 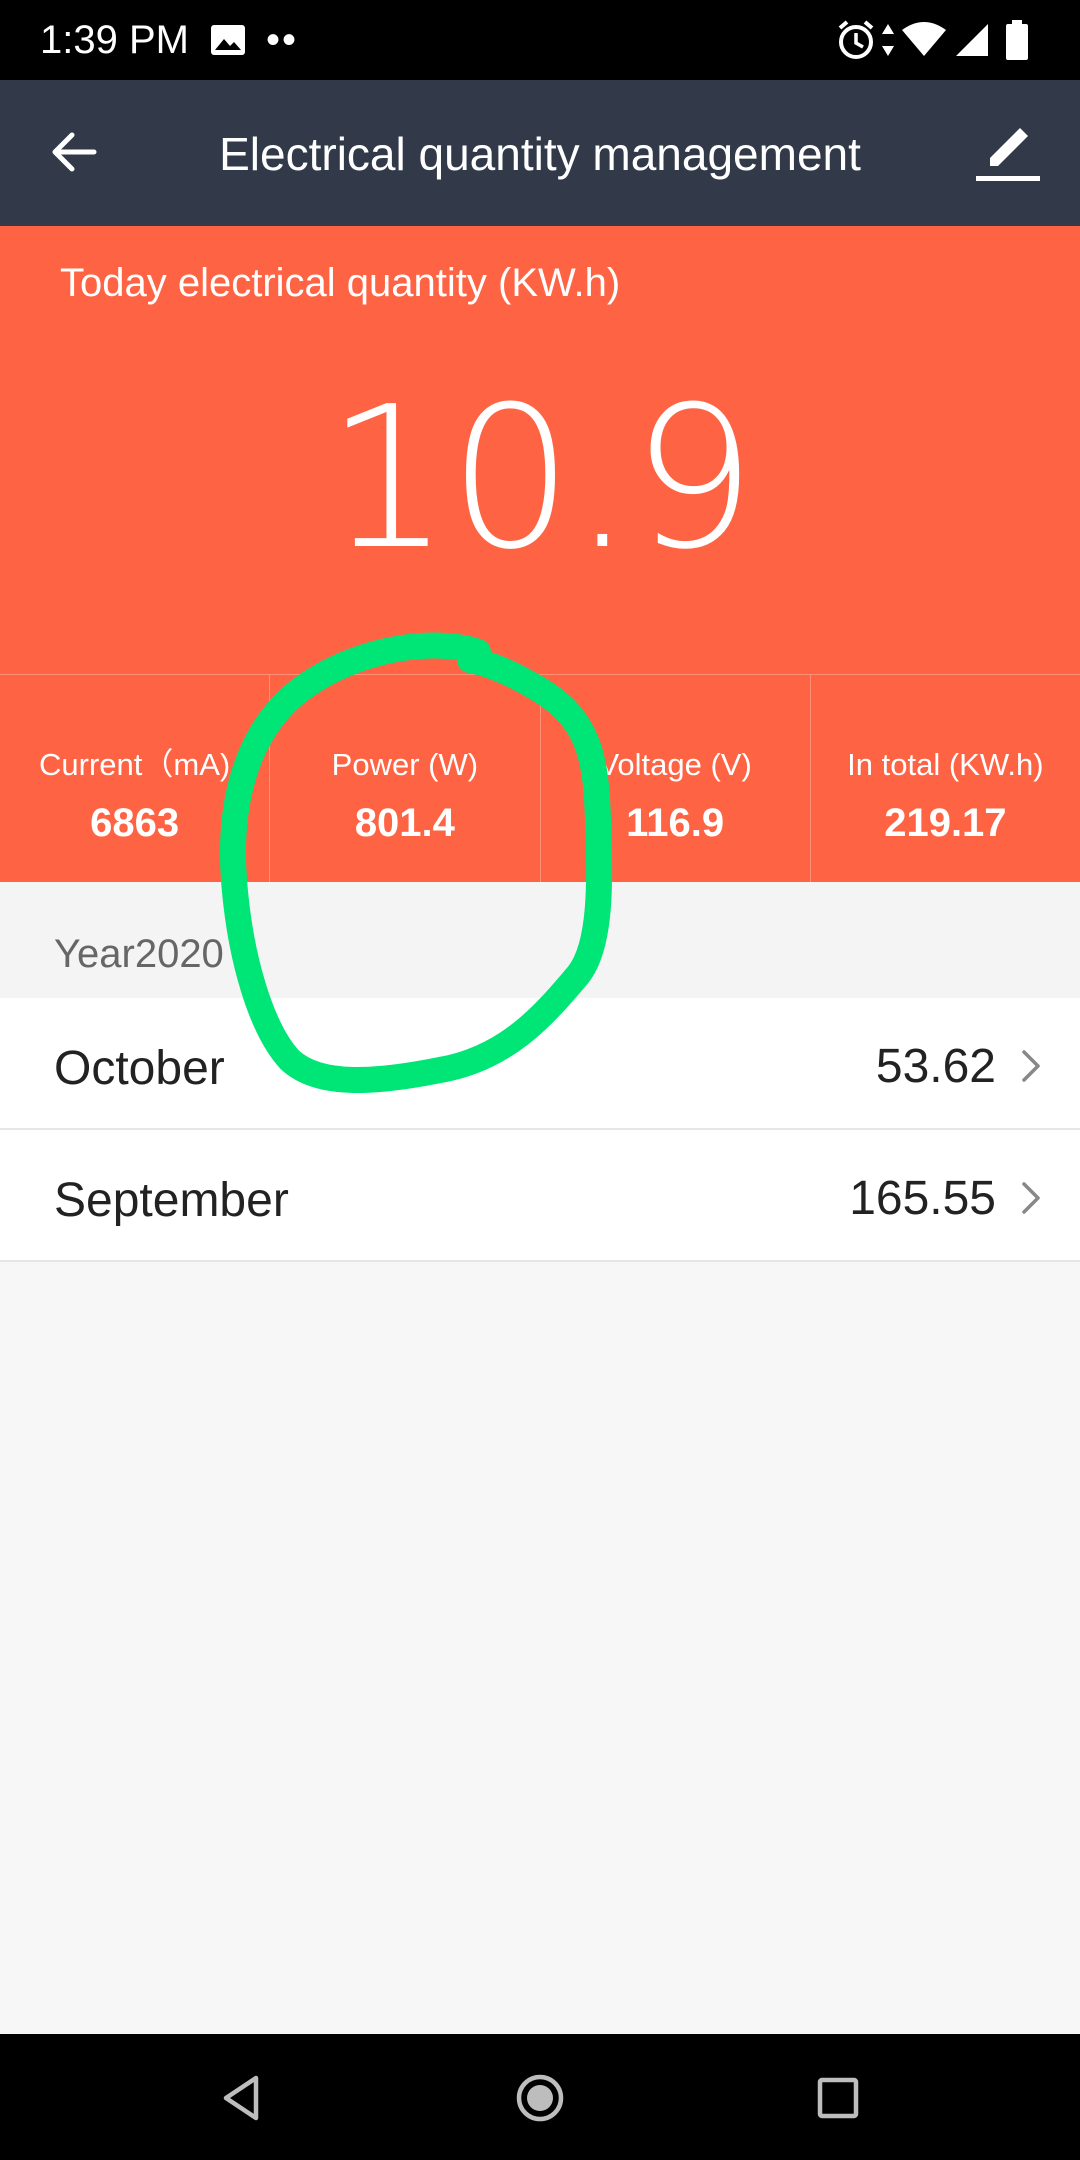 I want to click on status-icons, so click(x=941, y=40).